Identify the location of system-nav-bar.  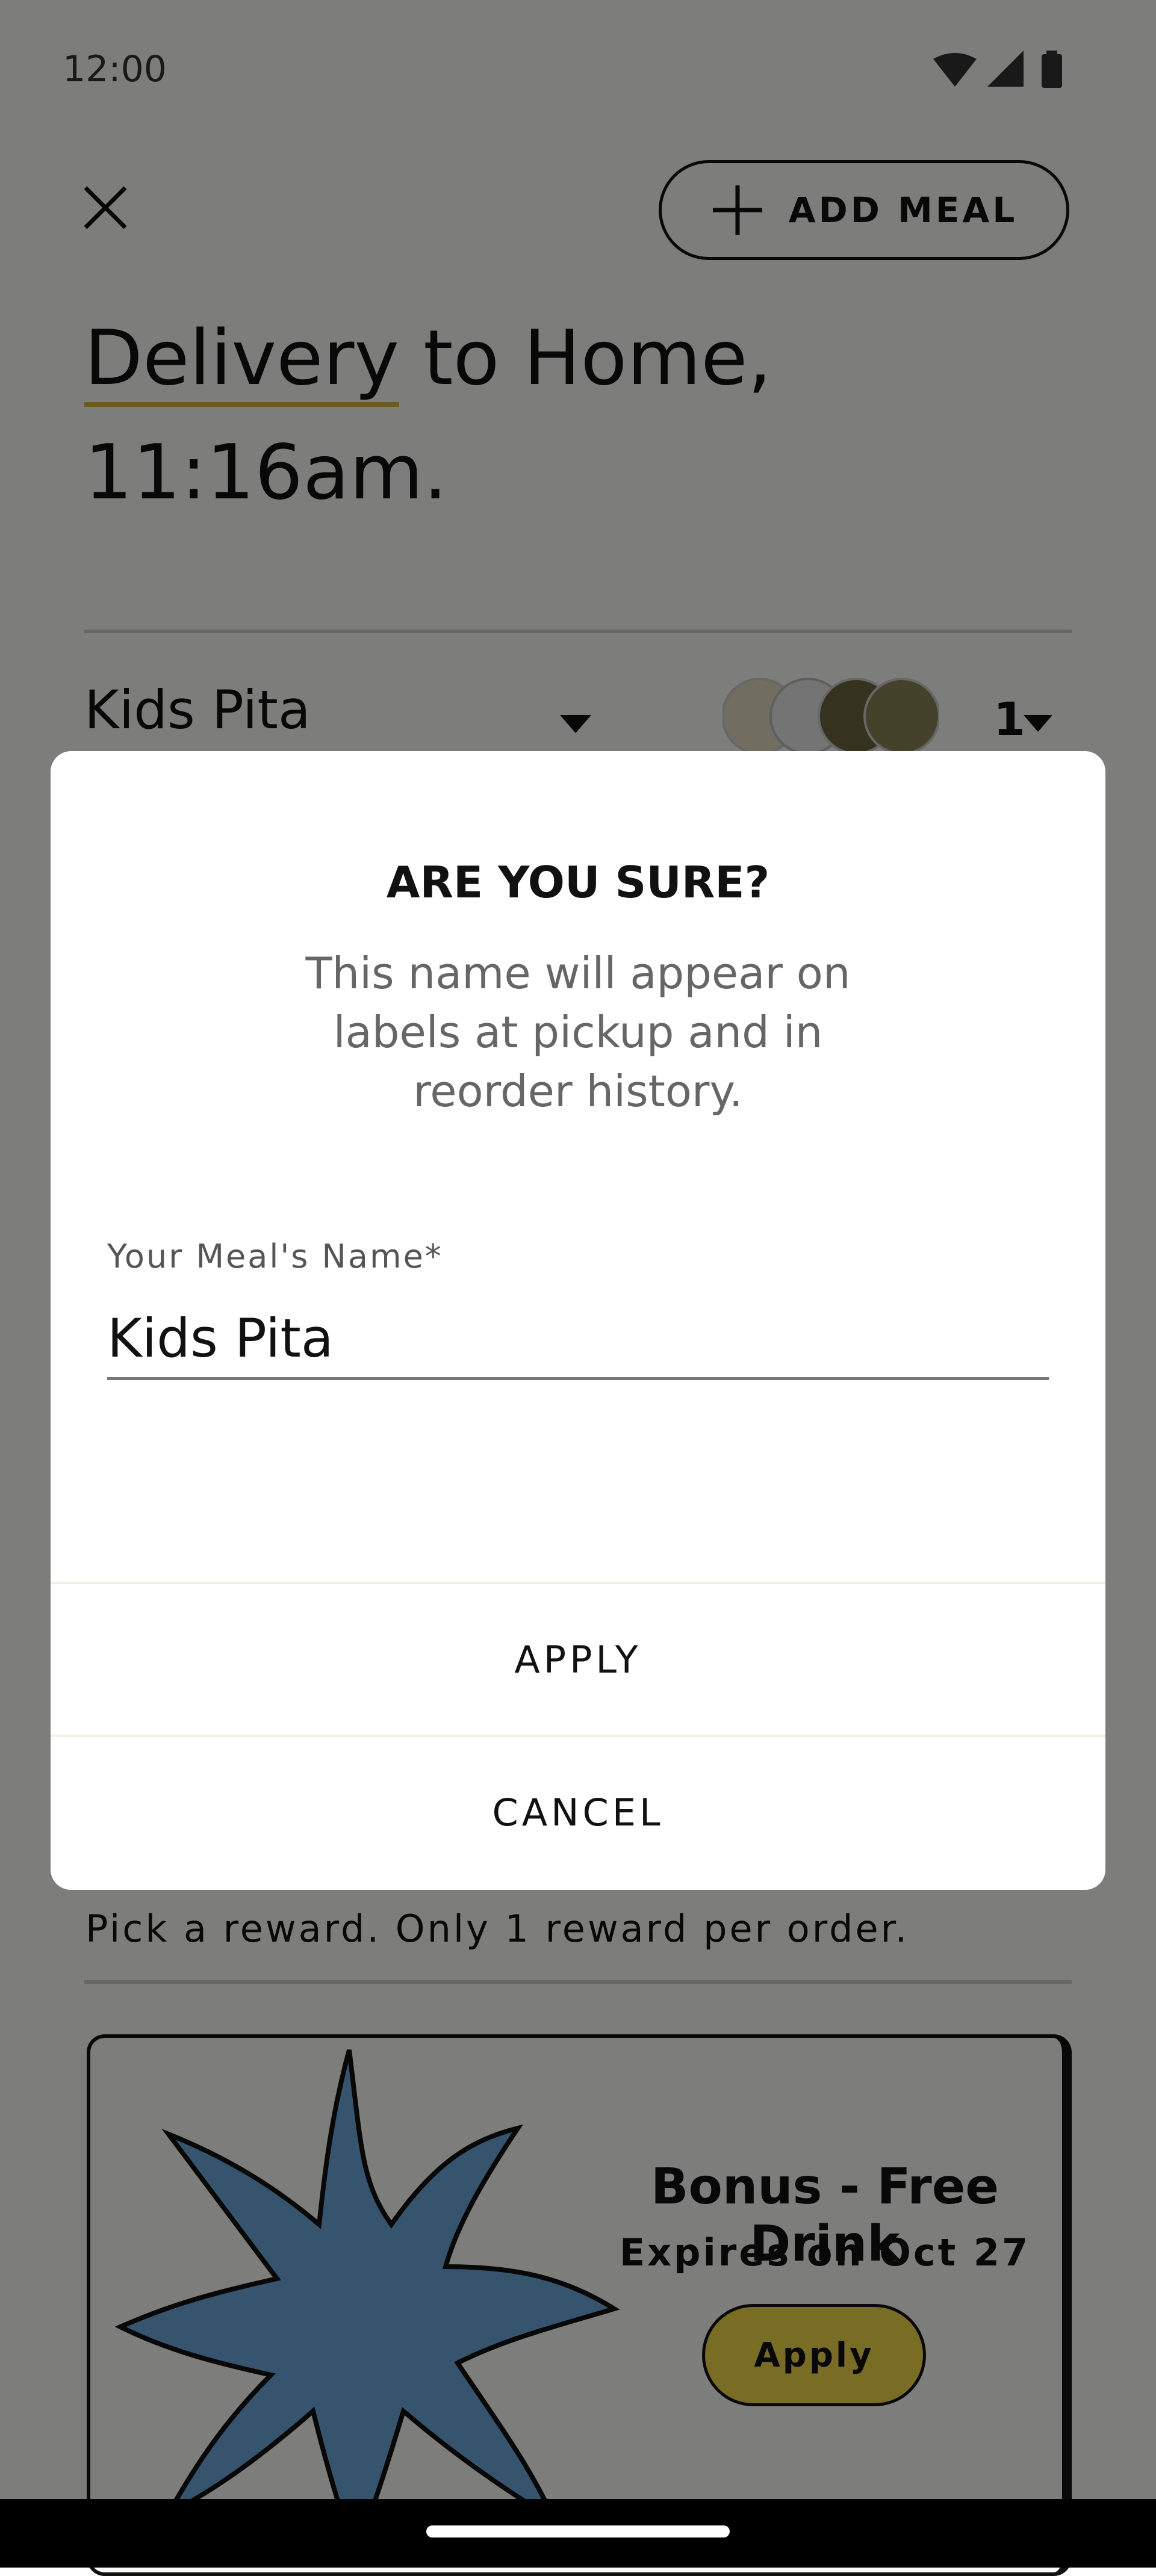
(578, 2534).